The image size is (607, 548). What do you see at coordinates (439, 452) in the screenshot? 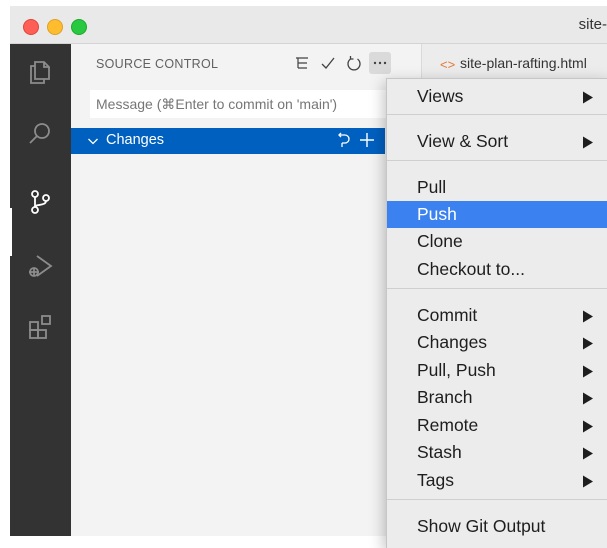
I see `menu-item-label: Stash` at bounding box center [439, 452].